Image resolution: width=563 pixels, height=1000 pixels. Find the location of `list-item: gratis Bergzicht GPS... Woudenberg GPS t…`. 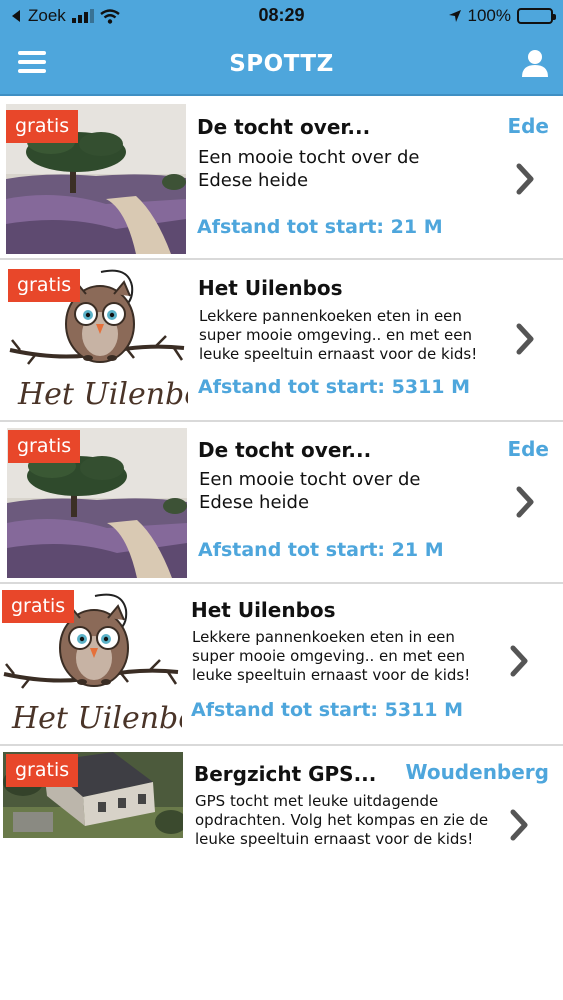

list-item: gratis Bergzicht GPS... Woudenberg GPS t… is located at coordinates (281, 801).